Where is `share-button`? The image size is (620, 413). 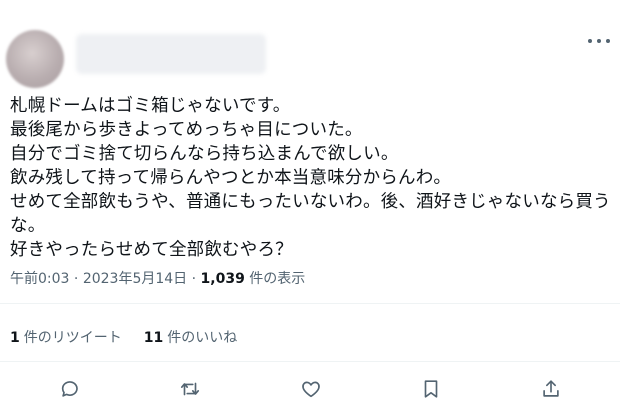
share-button is located at coordinates (551, 389).